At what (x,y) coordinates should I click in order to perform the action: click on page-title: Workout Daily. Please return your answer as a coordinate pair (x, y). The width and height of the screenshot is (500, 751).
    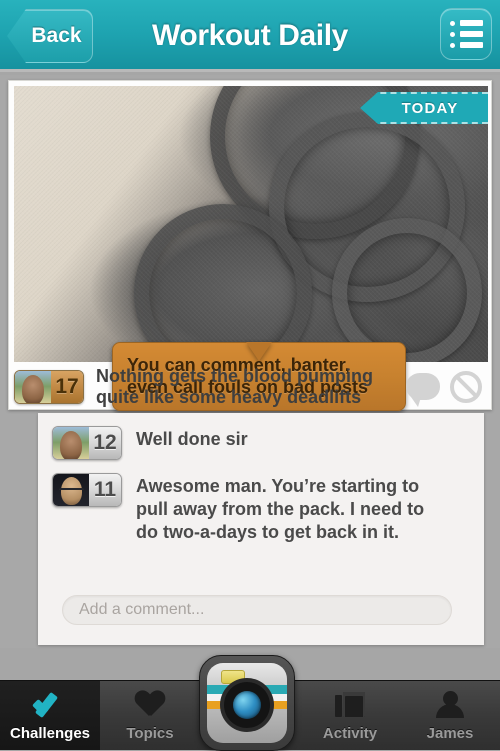
    Looking at the image, I should click on (250, 35).